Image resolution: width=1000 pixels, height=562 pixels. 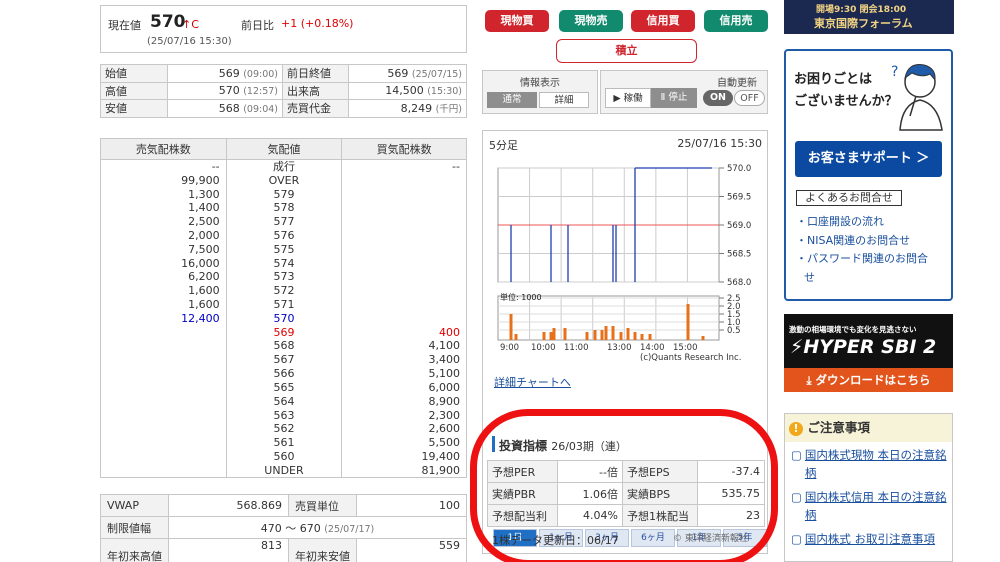 What do you see at coordinates (862, 278) in the screenshot?
I see `faq-item: せ` at bounding box center [862, 278].